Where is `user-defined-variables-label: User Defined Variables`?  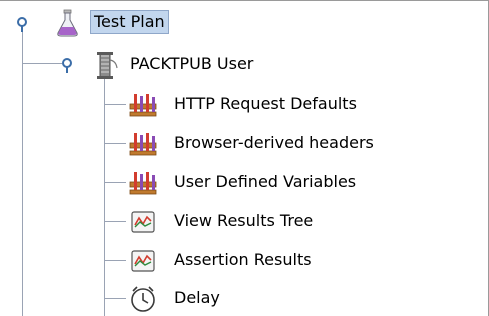
user-defined-variables-label: User Defined Variables is located at coordinates (265, 182).